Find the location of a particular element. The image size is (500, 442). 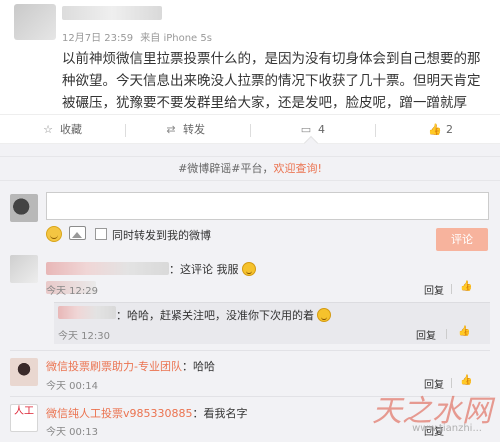

reply-name-redacted is located at coordinates (87, 312).